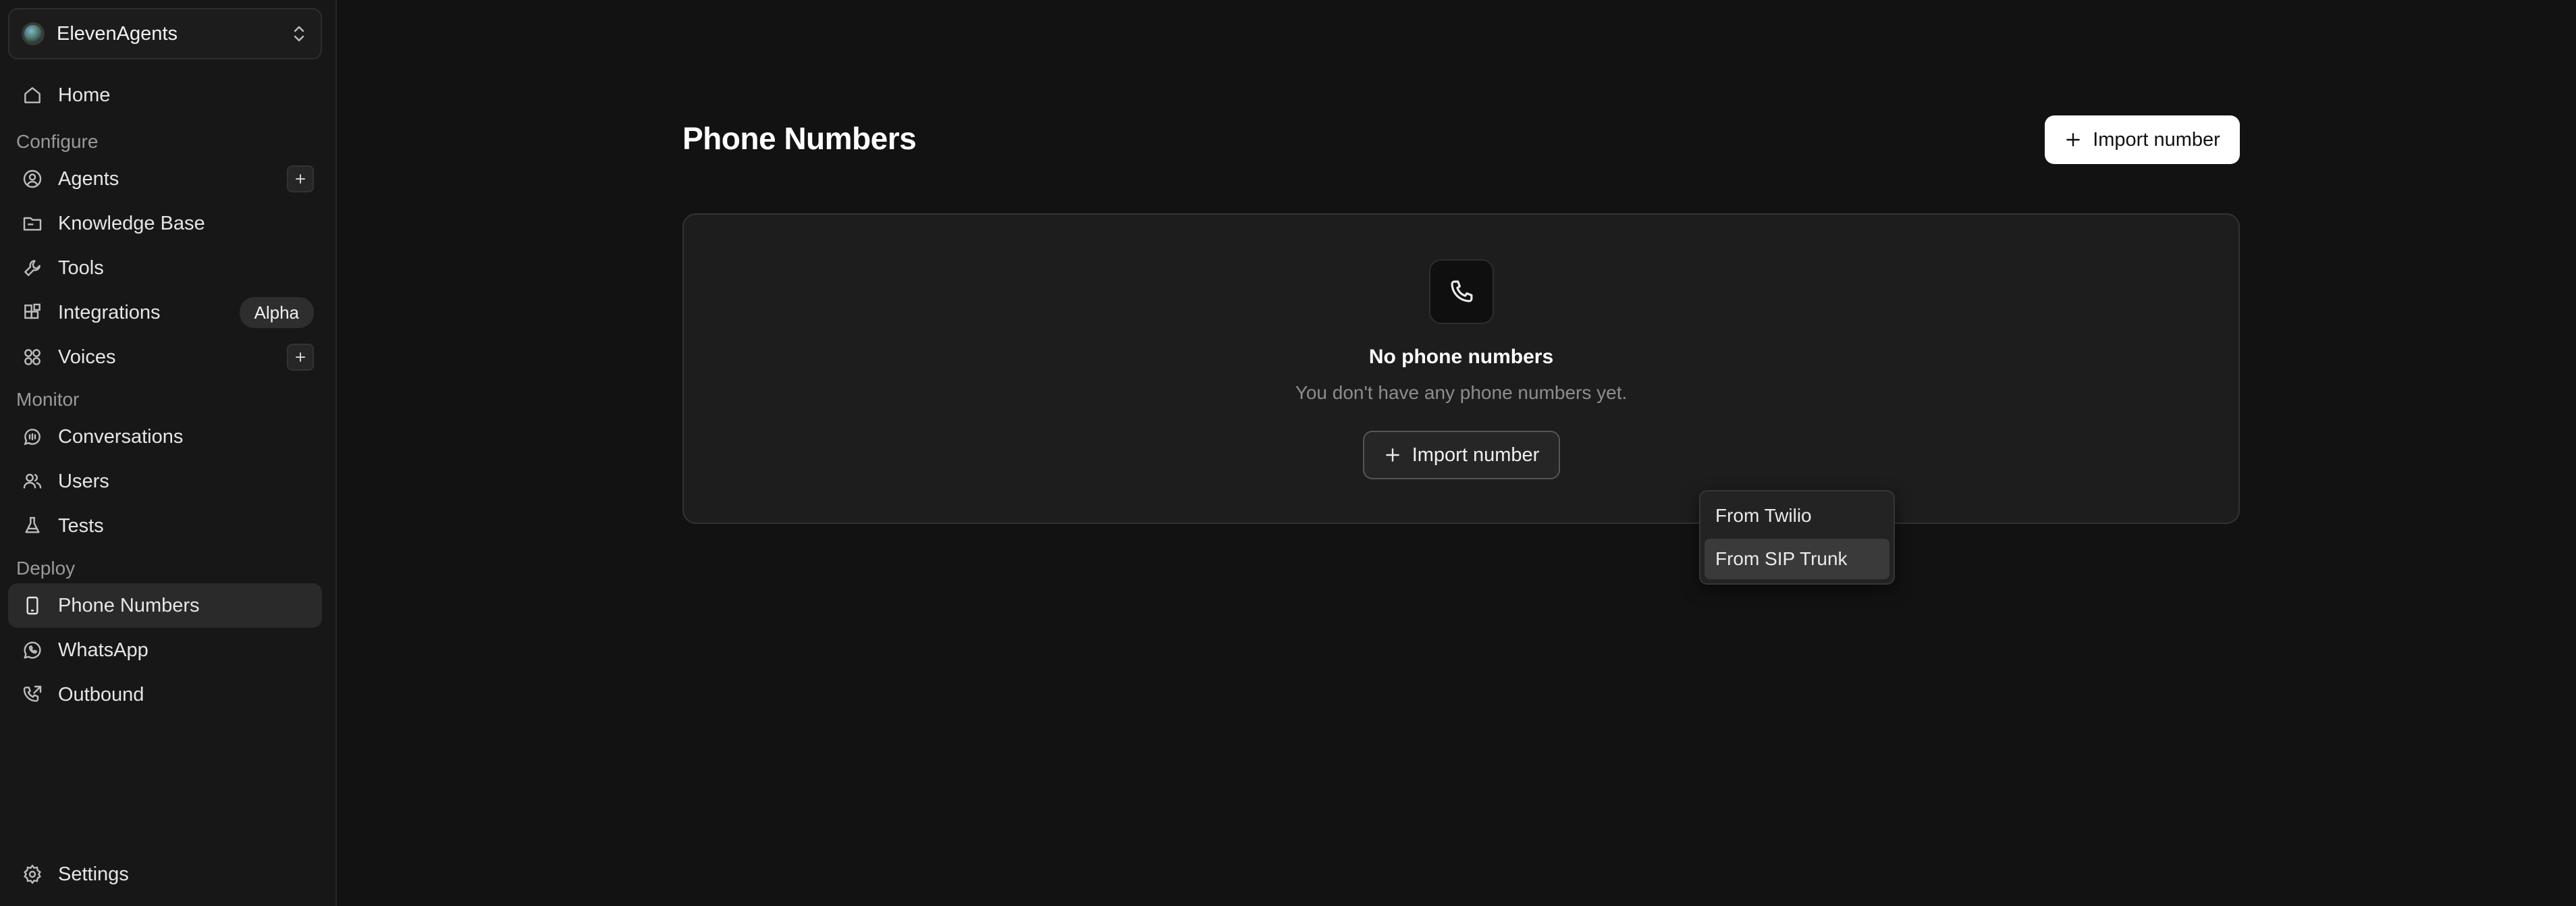 This screenshot has height=906, width=2576. Describe the element at coordinates (57, 142) in the screenshot. I see `section-label-configure: Configure` at that location.